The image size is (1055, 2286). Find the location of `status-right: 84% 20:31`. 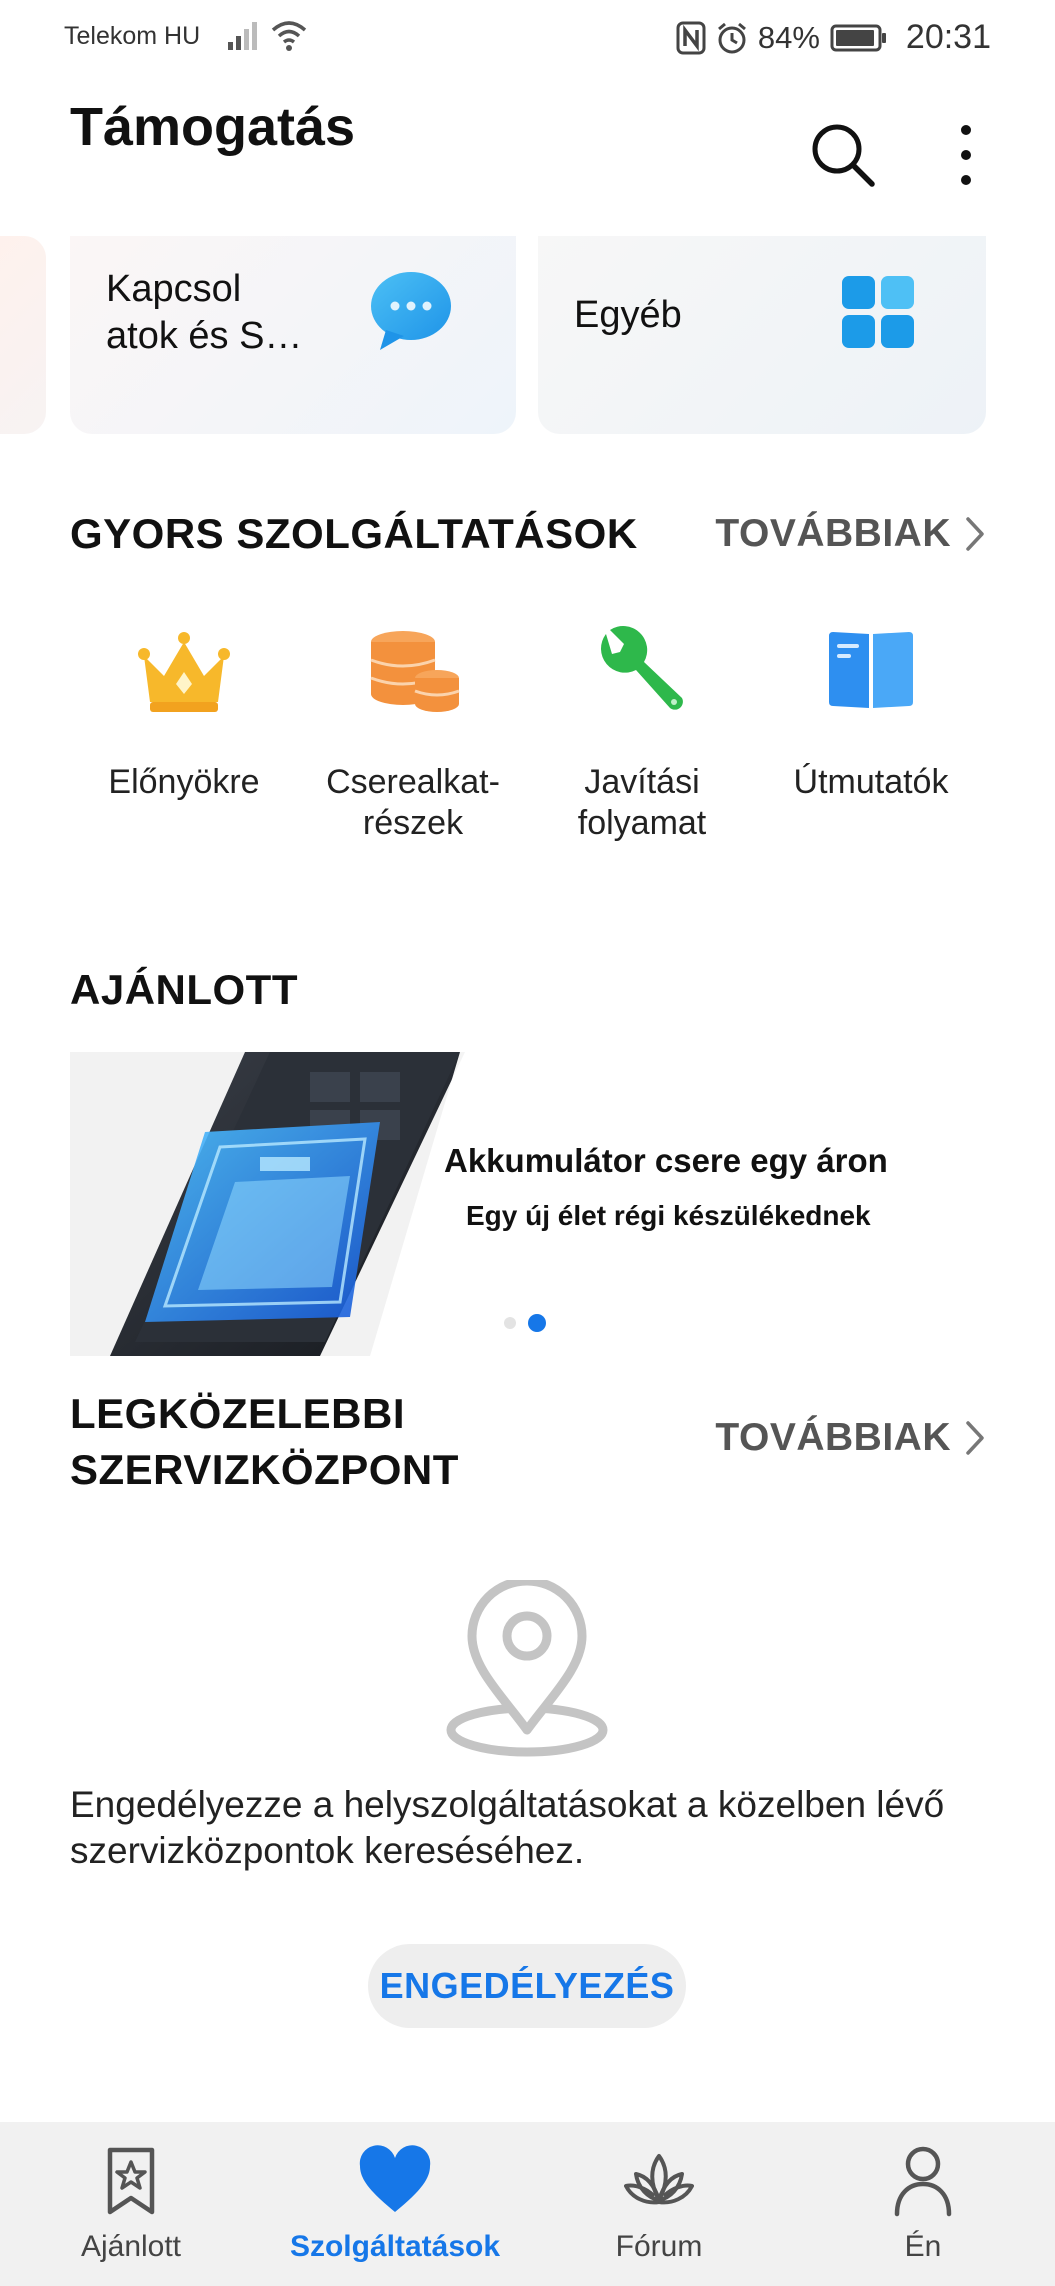

status-right: 84% 20:31 is located at coordinates (833, 37).